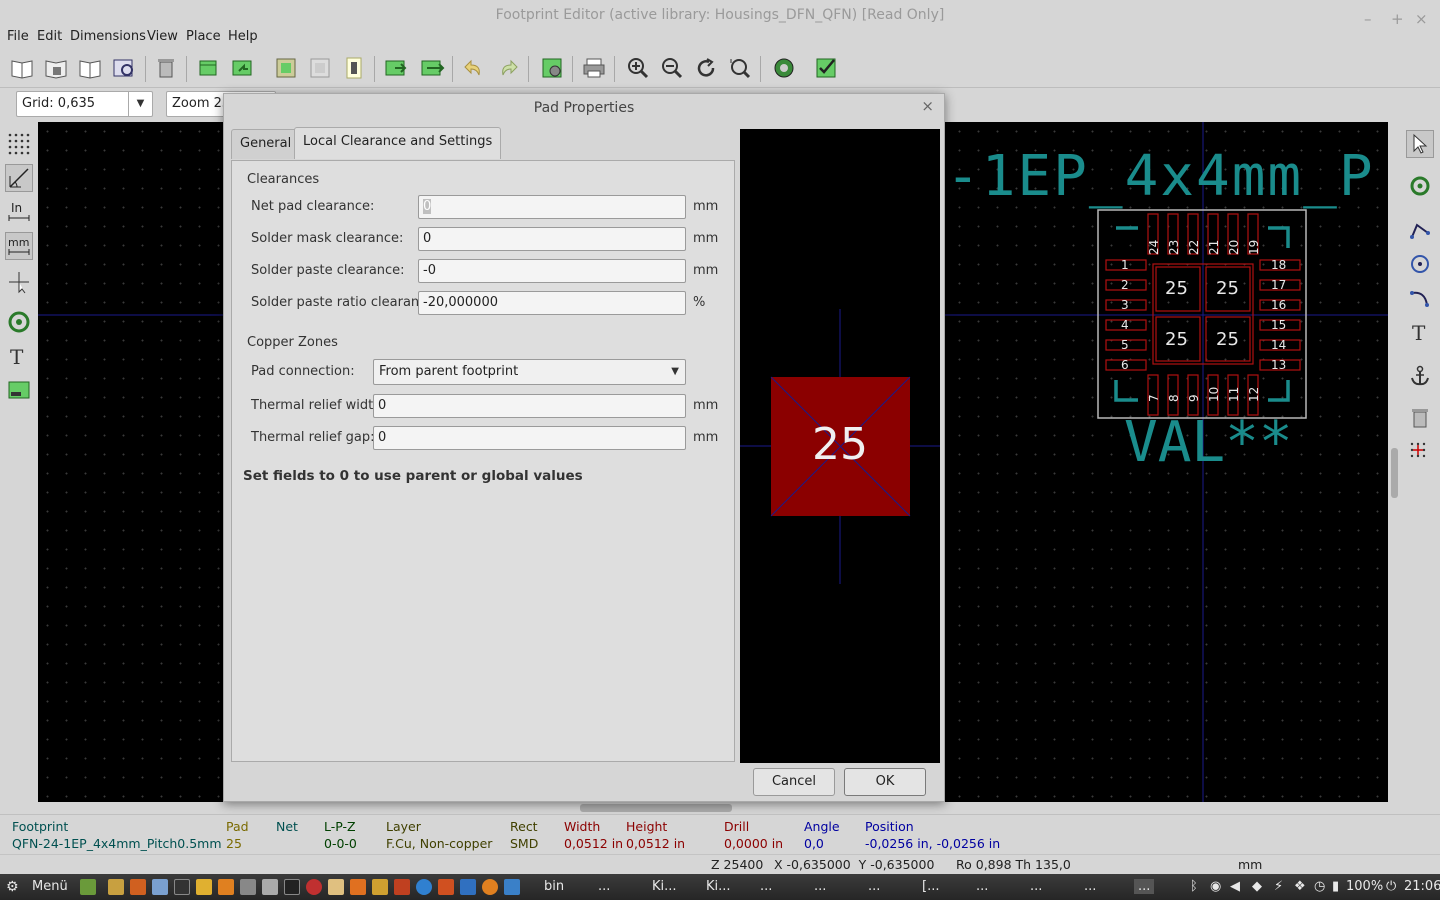 This screenshot has height=900, width=1440. Describe the element at coordinates (552, 303) in the screenshot. I see `solder-paste-ratio-input: -20,000000` at that location.